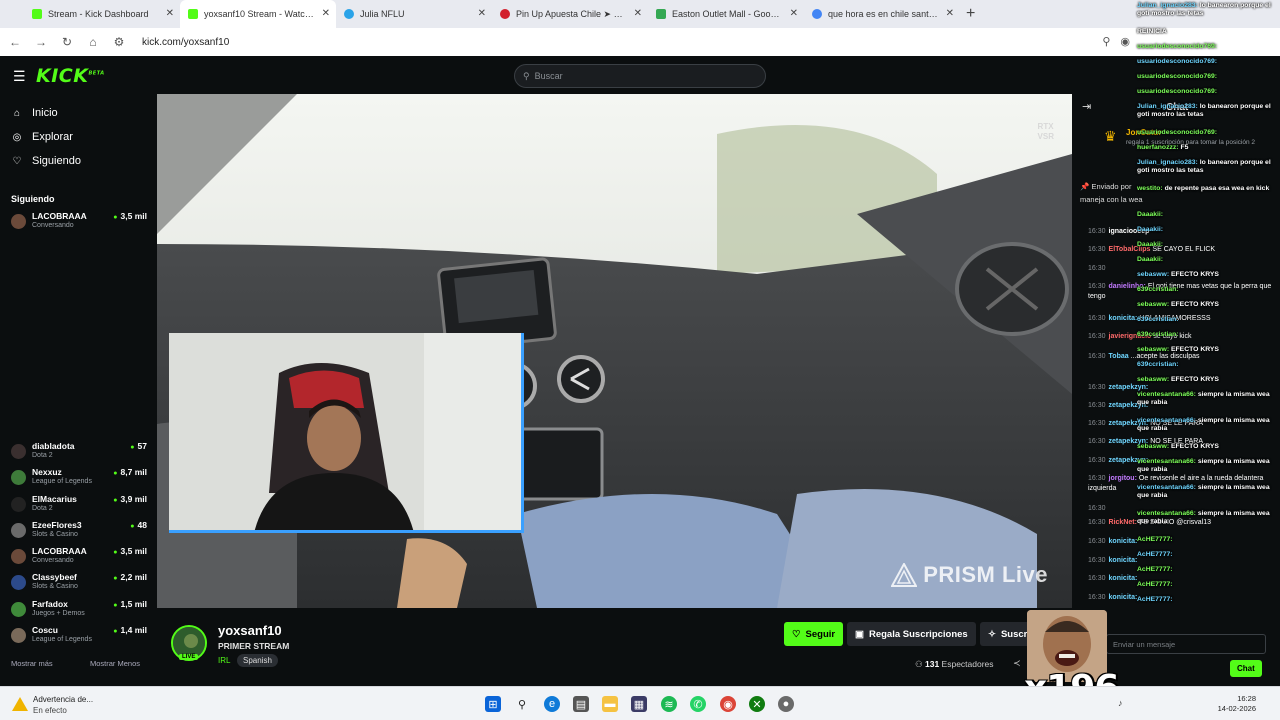 The image size is (1280, 720). I want to click on heart-icon: ♡, so click(796, 634).